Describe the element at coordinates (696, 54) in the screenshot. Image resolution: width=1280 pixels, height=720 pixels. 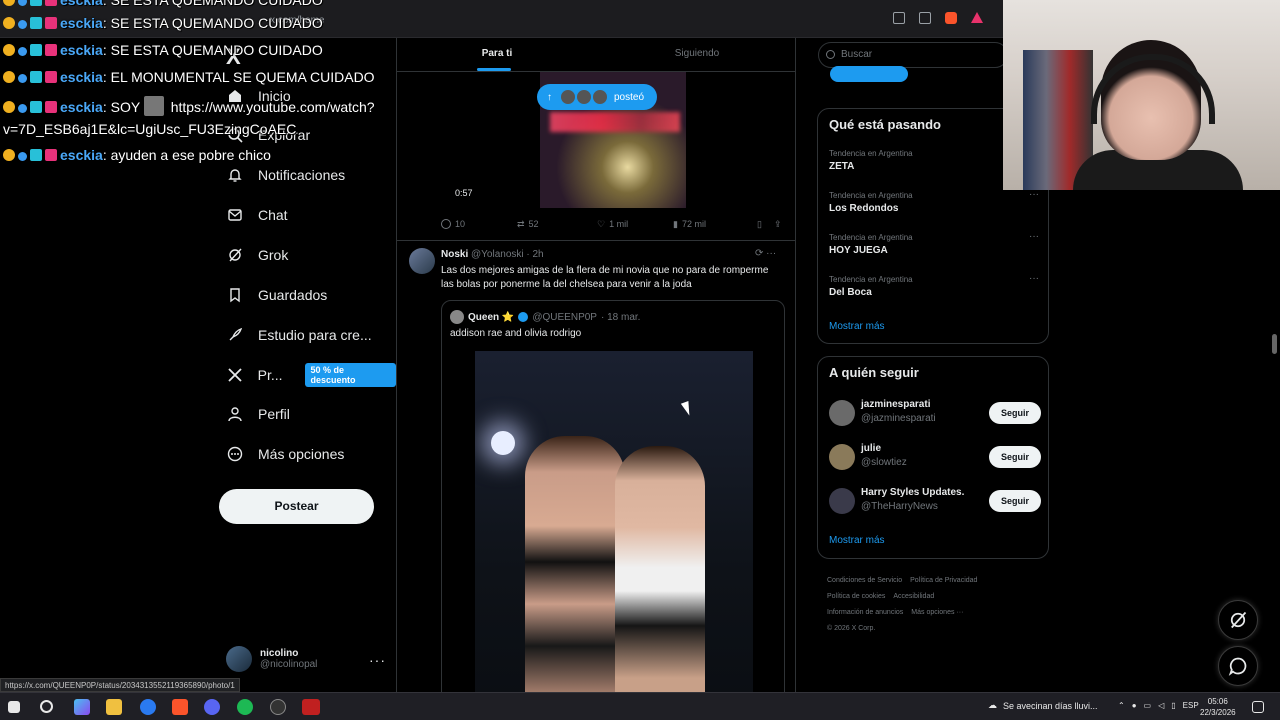
I see `tab-siguiendo: Siguiendo` at that location.